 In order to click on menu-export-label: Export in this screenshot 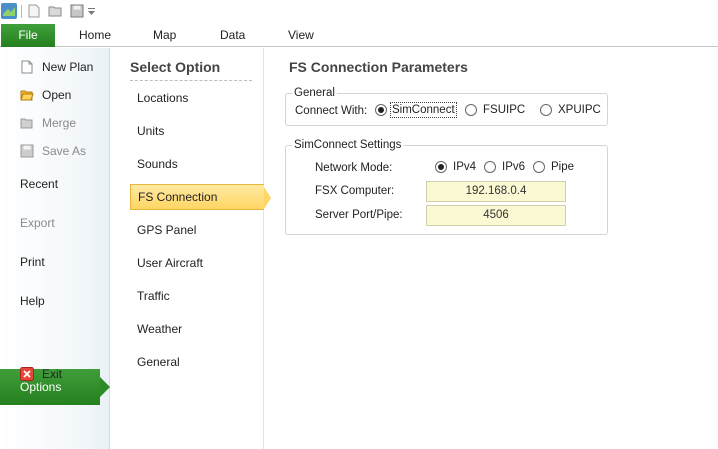, I will do `click(37, 223)`.